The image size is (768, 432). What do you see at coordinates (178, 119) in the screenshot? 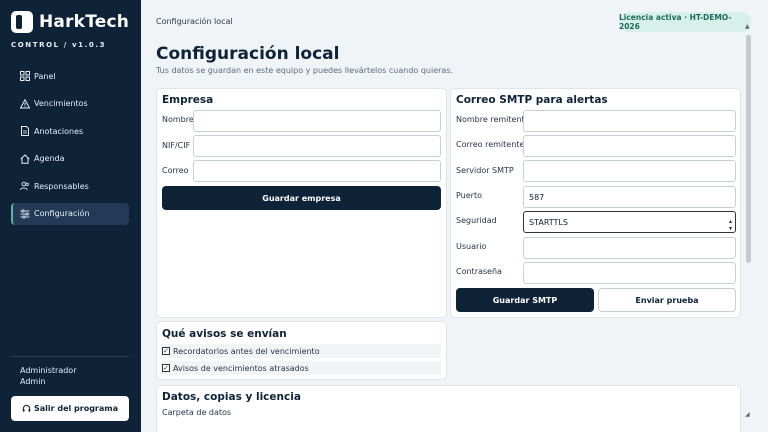
I see `field-label: Nombre` at bounding box center [178, 119].